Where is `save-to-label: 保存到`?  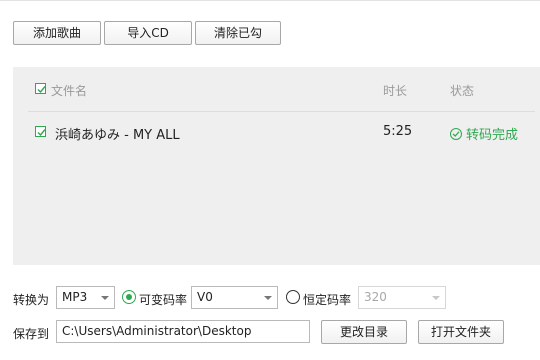 save-to-label: 保存到 is located at coordinates (31, 334).